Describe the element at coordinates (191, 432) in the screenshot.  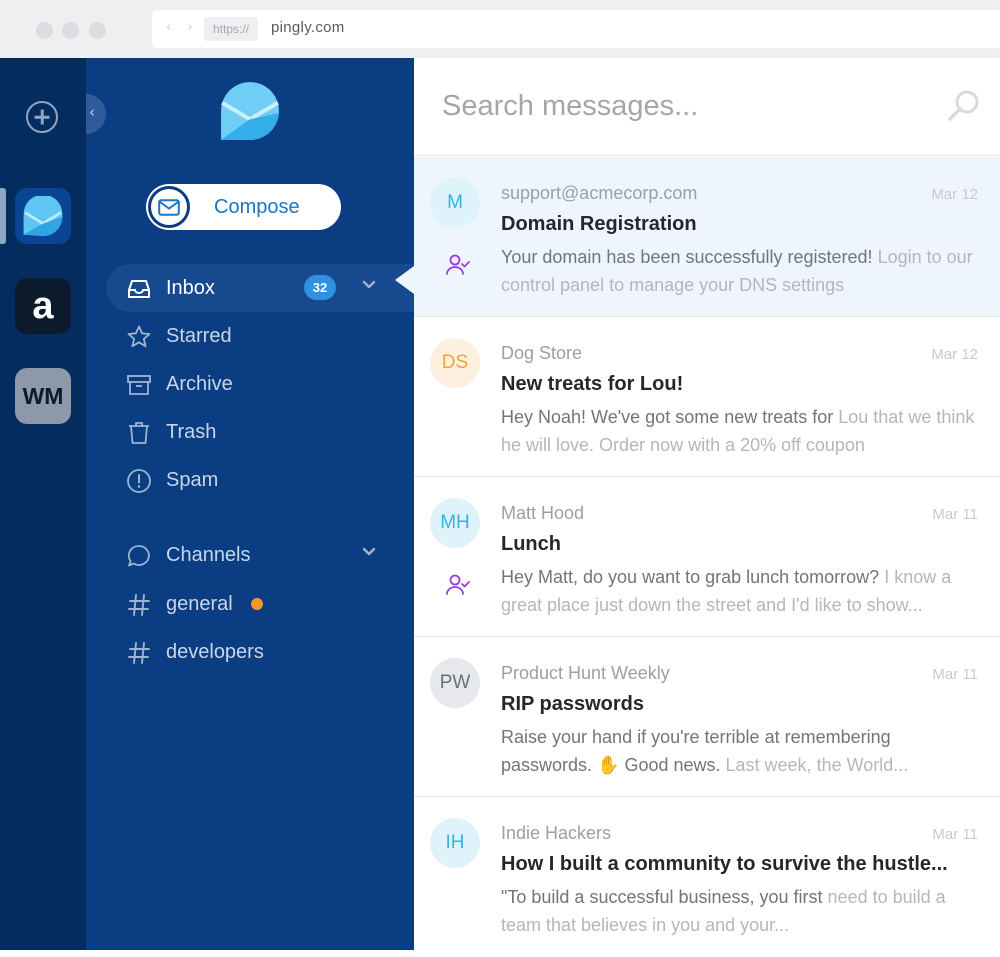
I see `sidebar-item-label: Trash` at that location.